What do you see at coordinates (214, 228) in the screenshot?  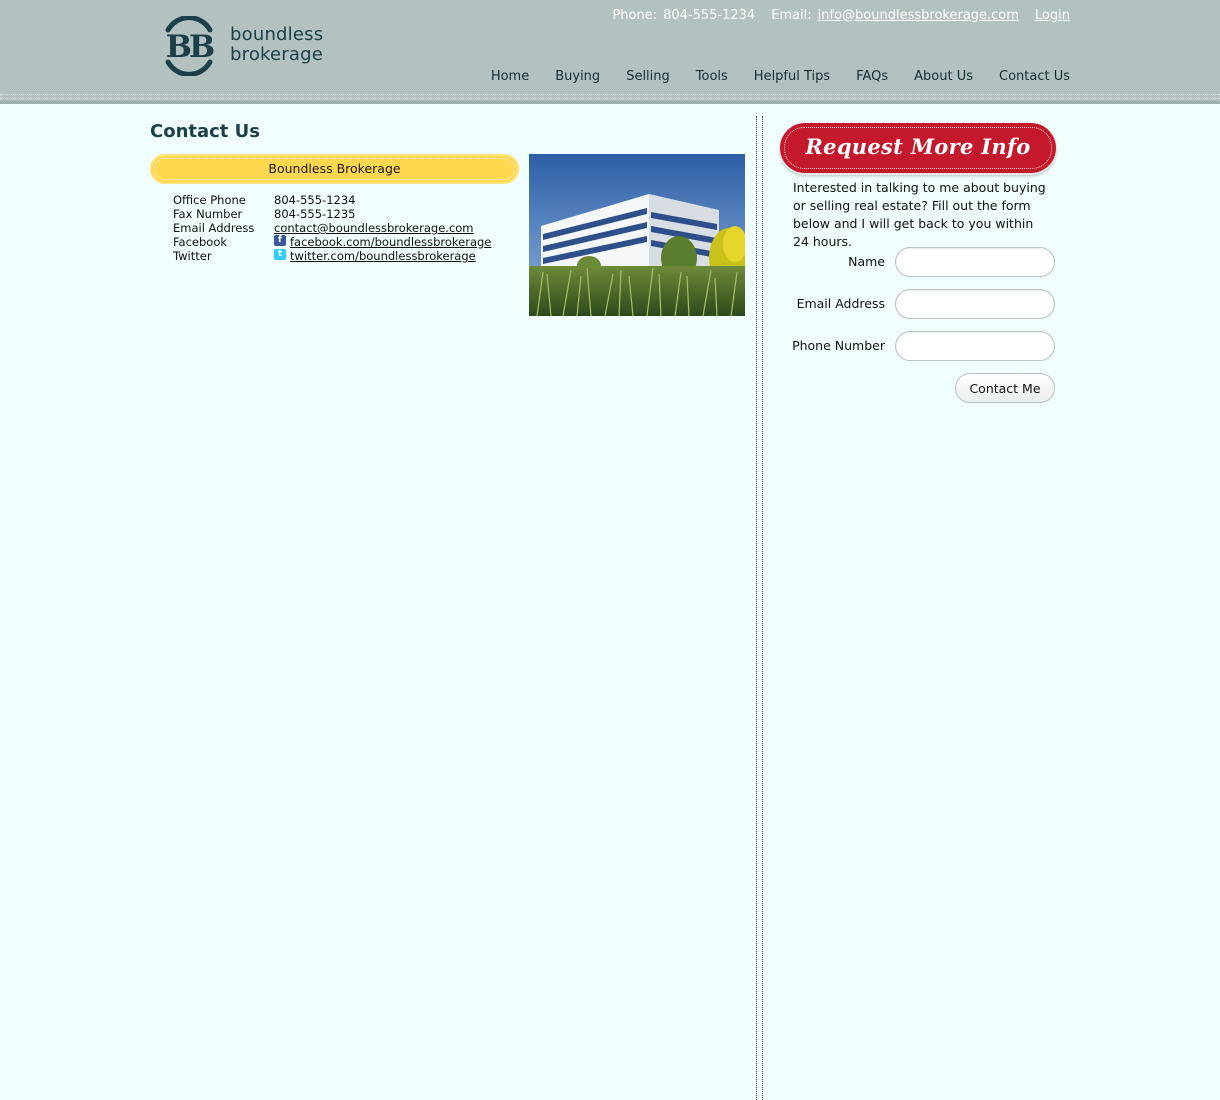 I see `contact-label: Email Address` at bounding box center [214, 228].